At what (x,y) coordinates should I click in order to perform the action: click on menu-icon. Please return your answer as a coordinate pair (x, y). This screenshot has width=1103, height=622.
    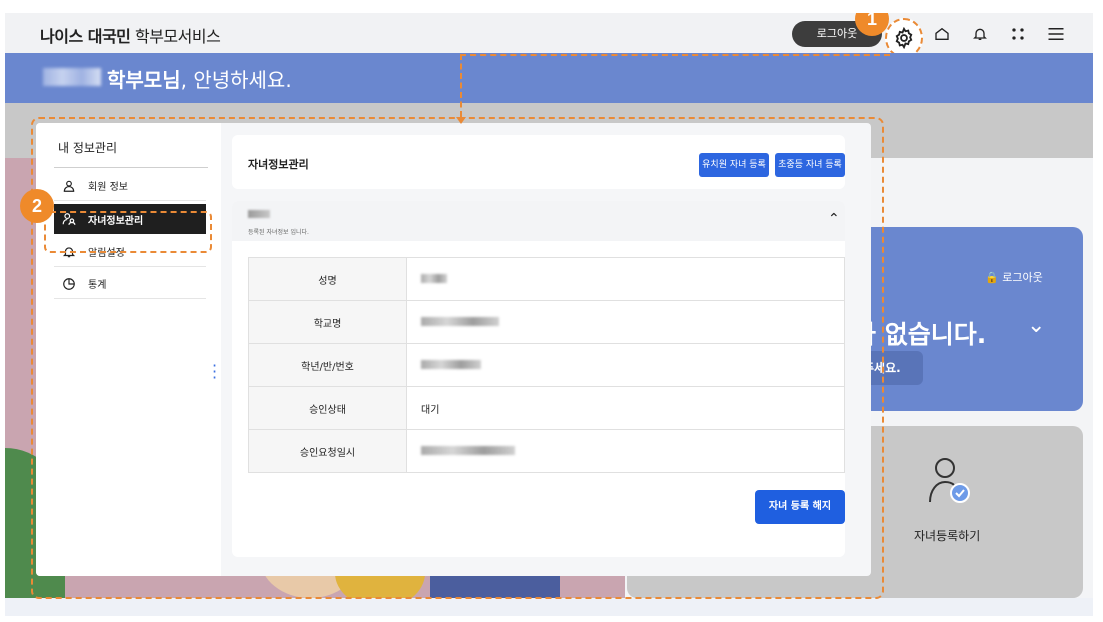
    Looking at the image, I should click on (1056, 34).